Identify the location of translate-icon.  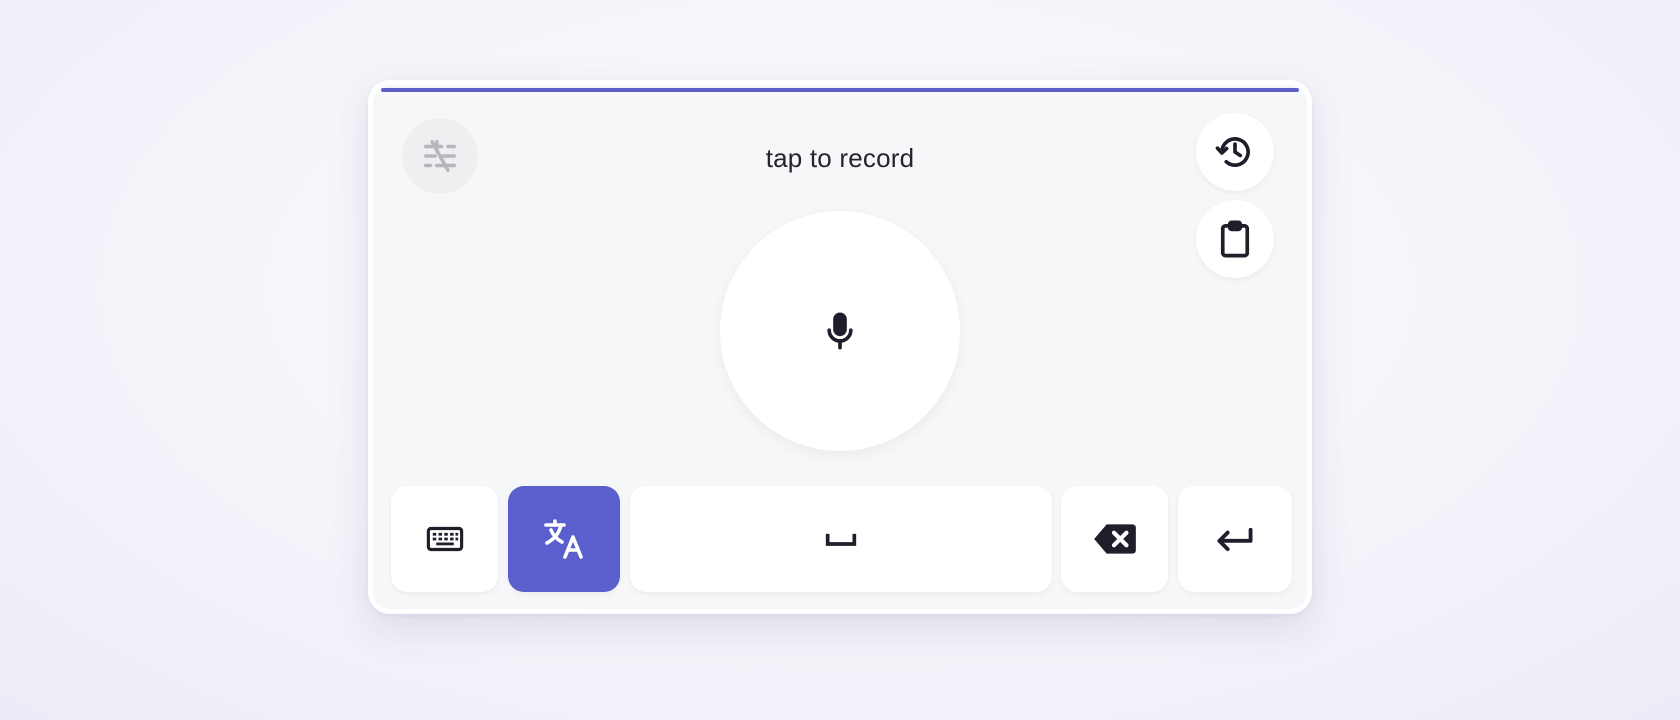
(563, 539).